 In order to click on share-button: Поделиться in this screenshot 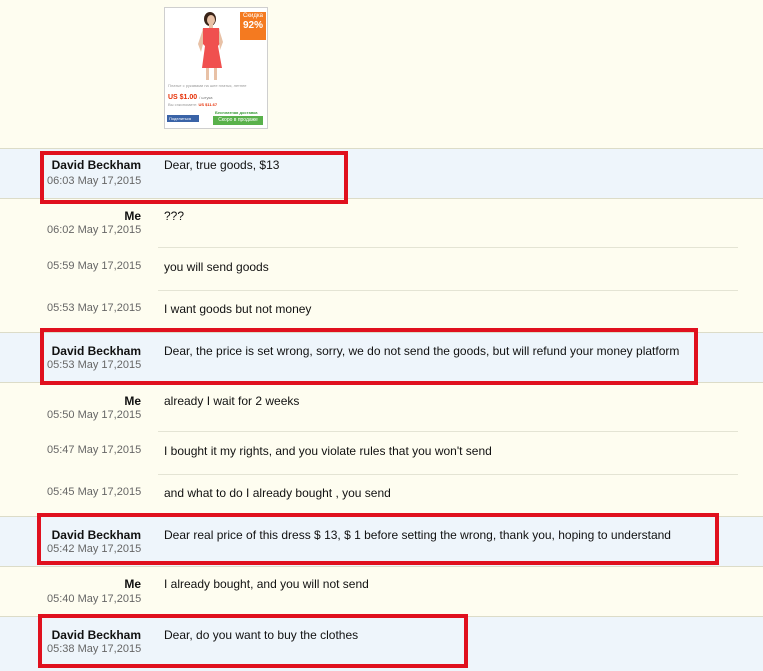, I will do `click(183, 118)`.